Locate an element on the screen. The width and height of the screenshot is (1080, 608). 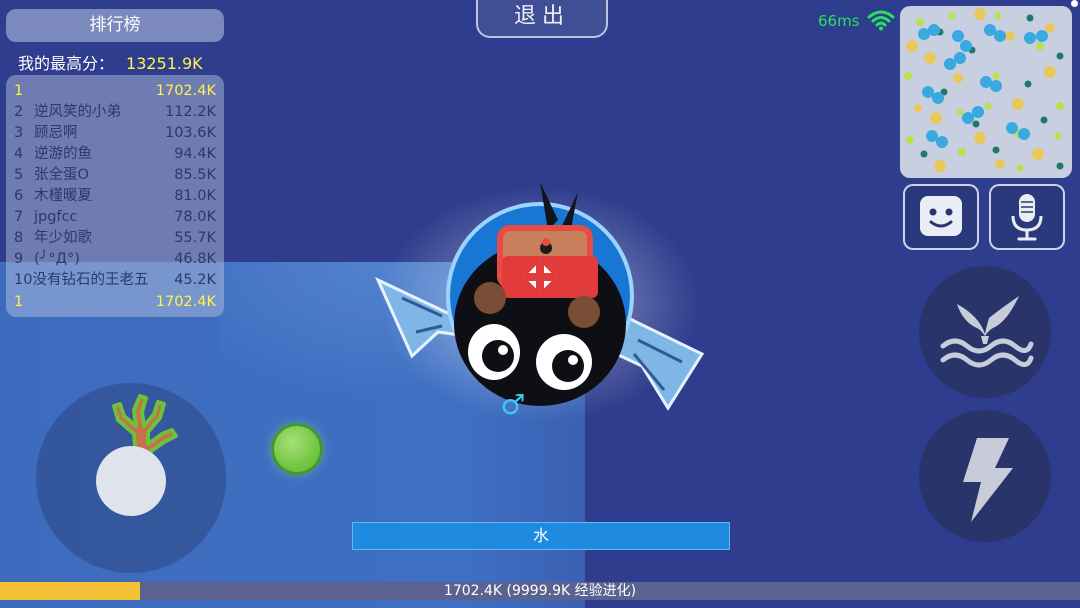
row-score: 55.7K is located at coordinates (195, 238).